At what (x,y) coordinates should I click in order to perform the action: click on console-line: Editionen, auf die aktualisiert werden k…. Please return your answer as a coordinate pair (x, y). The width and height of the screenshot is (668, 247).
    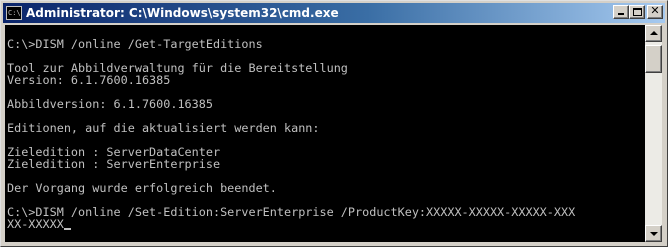
    Looking at the image, I should click on (163, 128).